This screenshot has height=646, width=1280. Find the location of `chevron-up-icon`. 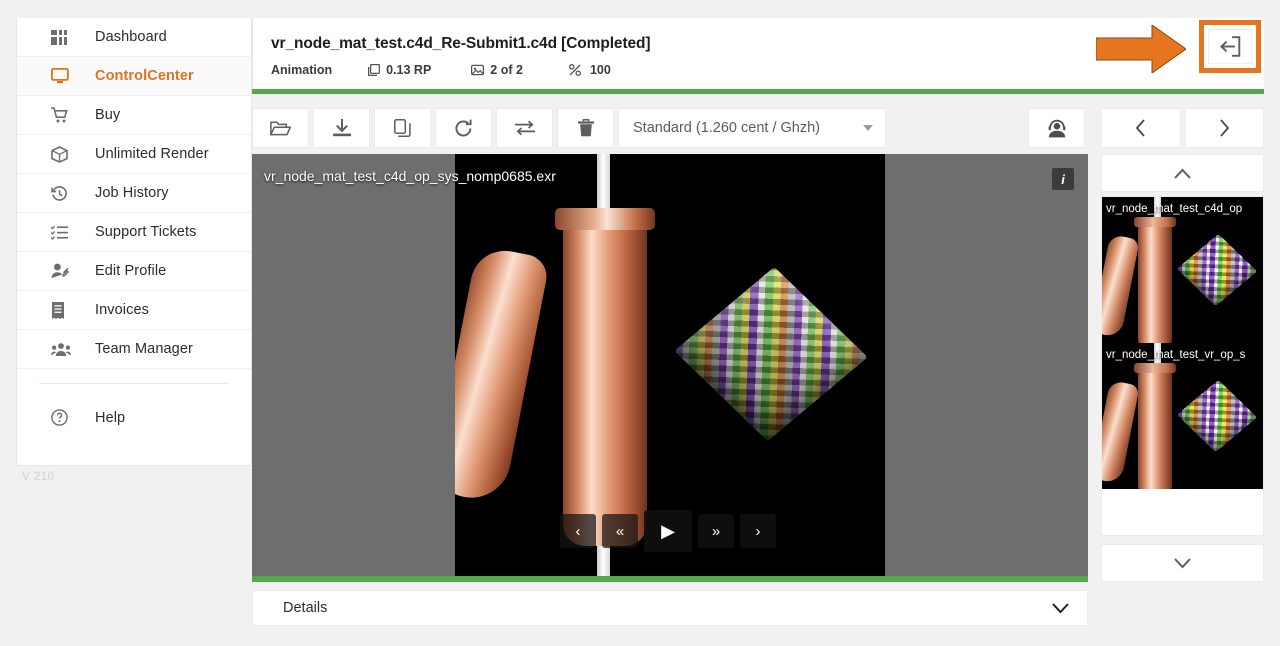

chevron-up-icon is located at coordinates (1182, 173).